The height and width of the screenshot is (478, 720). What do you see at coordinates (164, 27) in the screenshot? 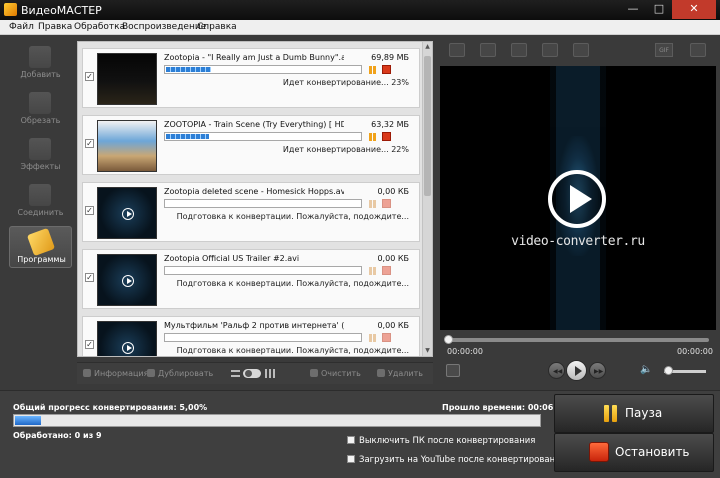
I see `menu-playback: Воспроизведение` at bounding box center [164, 27].